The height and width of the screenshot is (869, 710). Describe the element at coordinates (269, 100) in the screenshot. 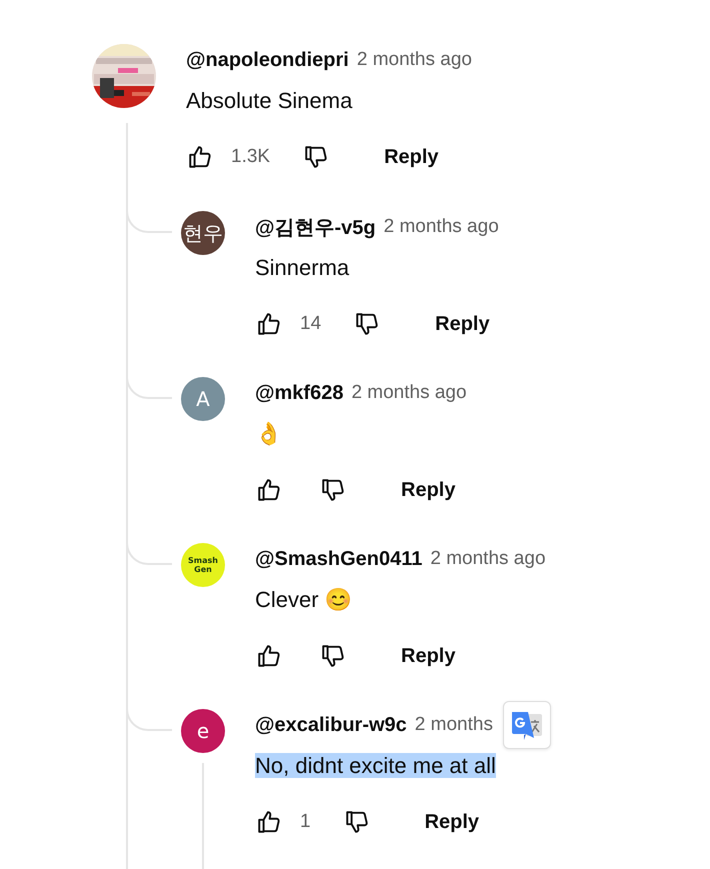

I see `comment-text: Absolute Sinema` at that location.